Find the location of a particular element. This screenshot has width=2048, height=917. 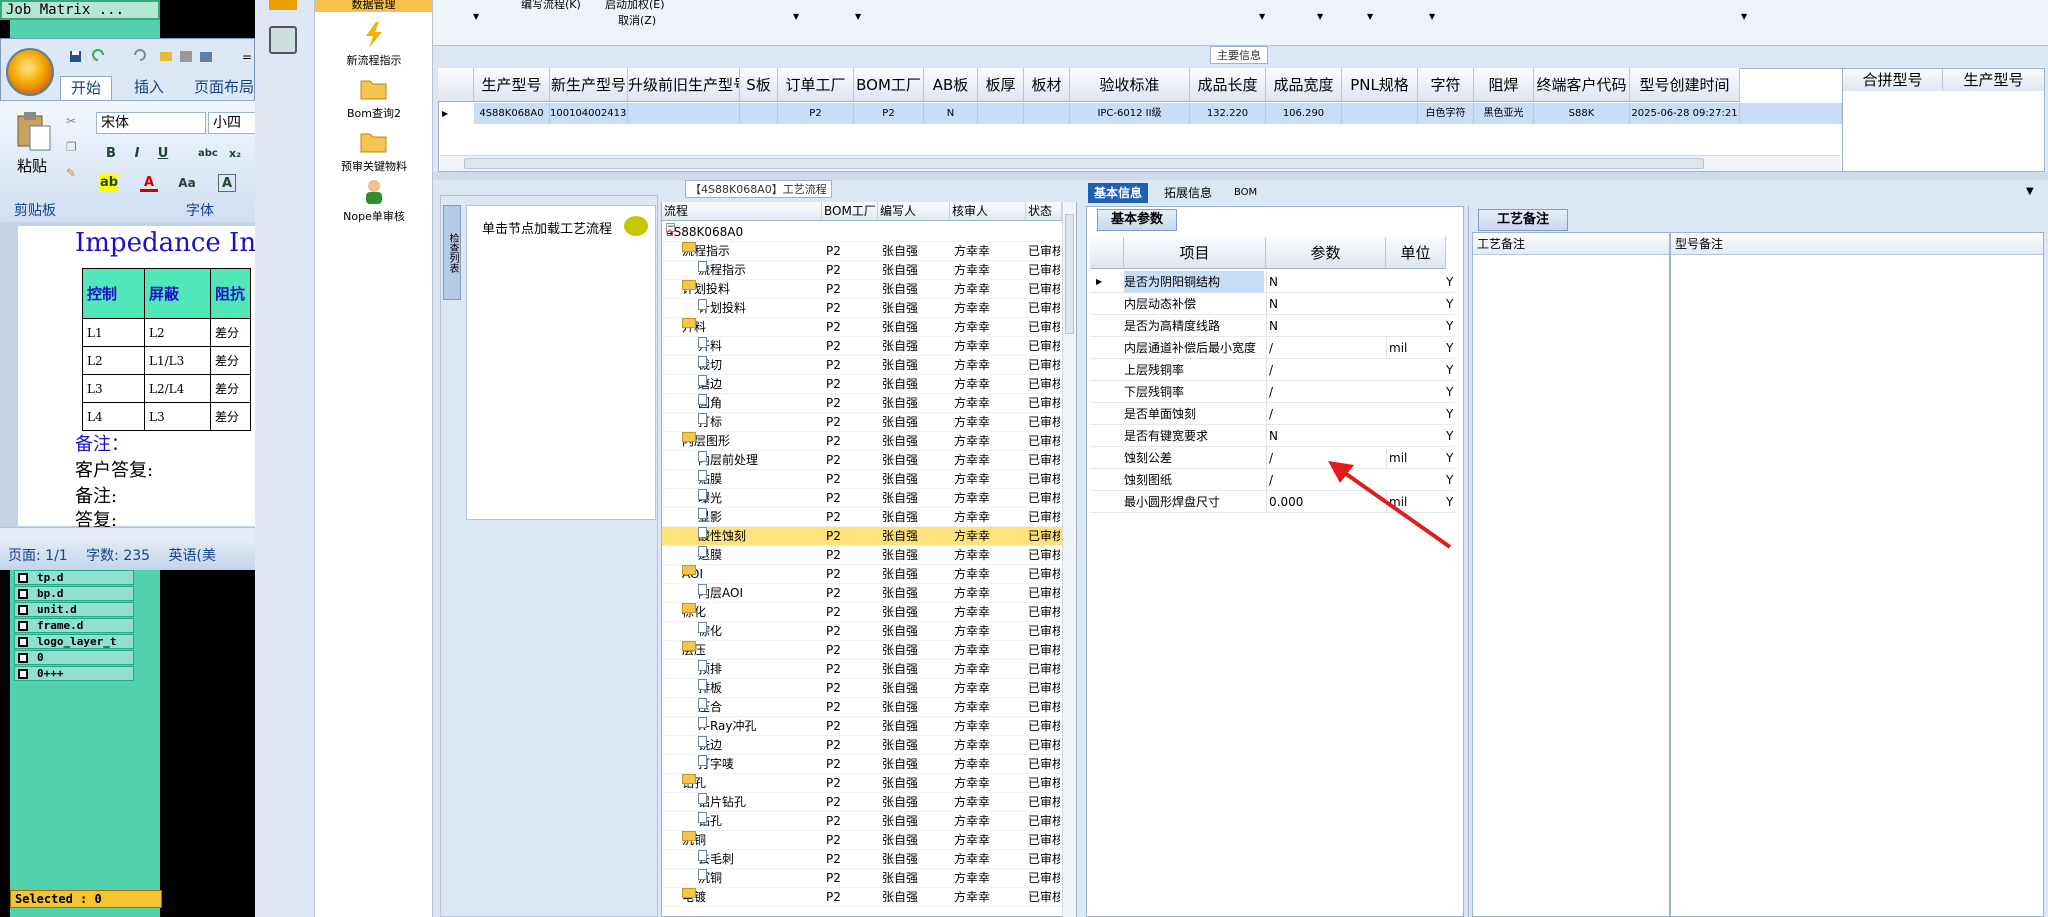

layer-row: frame.d is located at coordinates (74, 625).